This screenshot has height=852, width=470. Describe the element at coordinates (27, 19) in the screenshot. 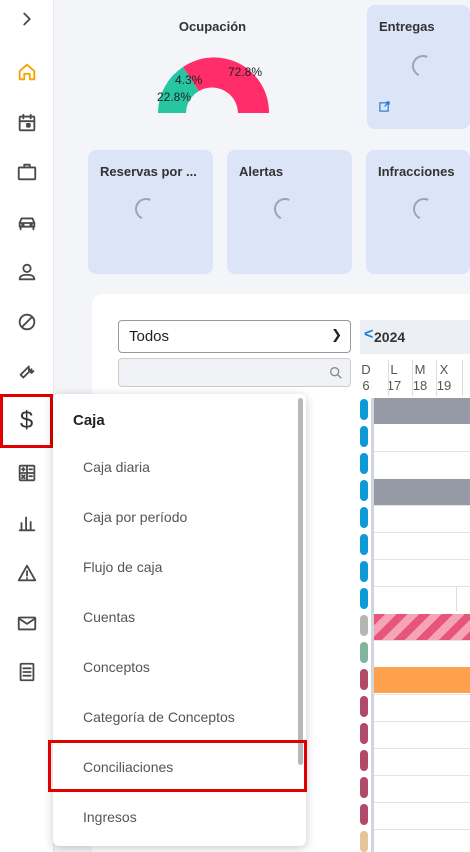

I see `expand-chevron-icon` at that location.